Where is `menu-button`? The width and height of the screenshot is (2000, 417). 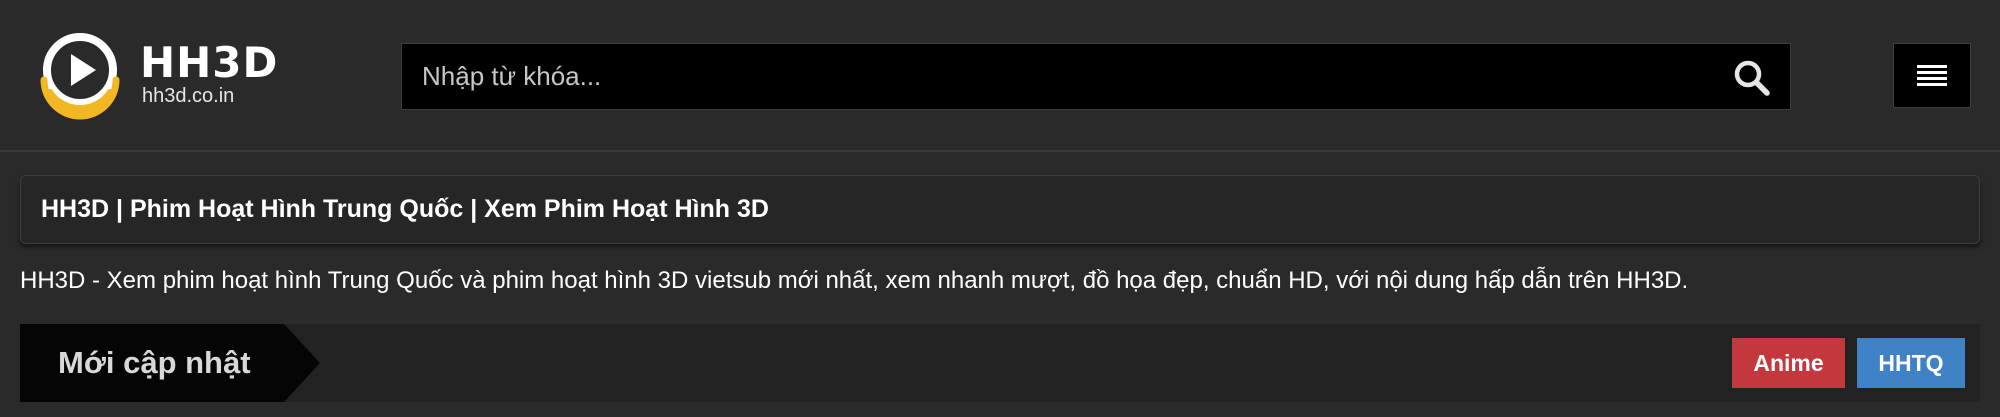
menu-button is located at coordinates (1932, 75).